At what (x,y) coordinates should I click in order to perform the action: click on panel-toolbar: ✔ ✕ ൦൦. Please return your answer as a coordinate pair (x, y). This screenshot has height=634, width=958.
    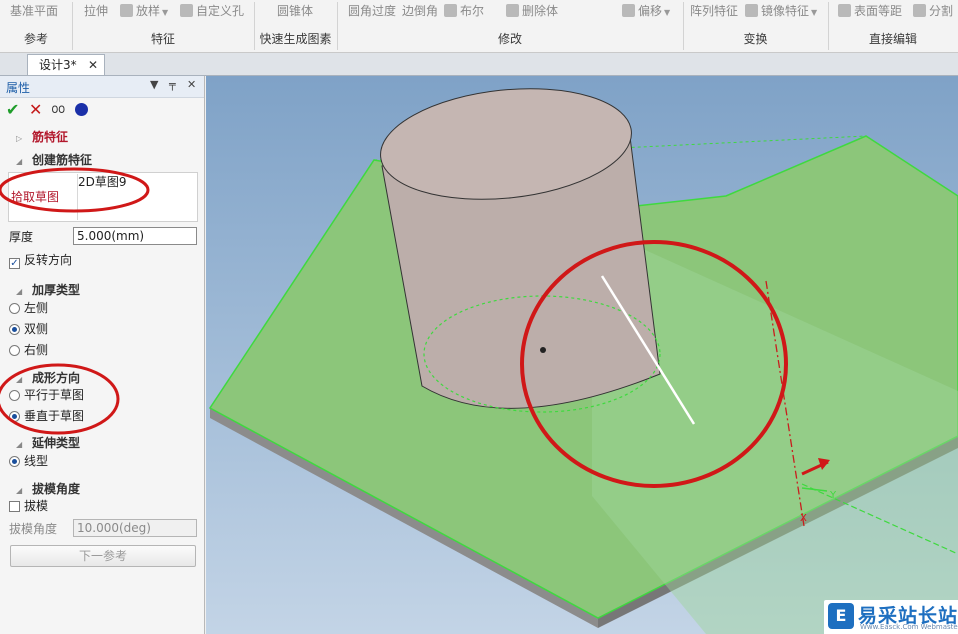
    Looking at the image, I should click on (102, 110).